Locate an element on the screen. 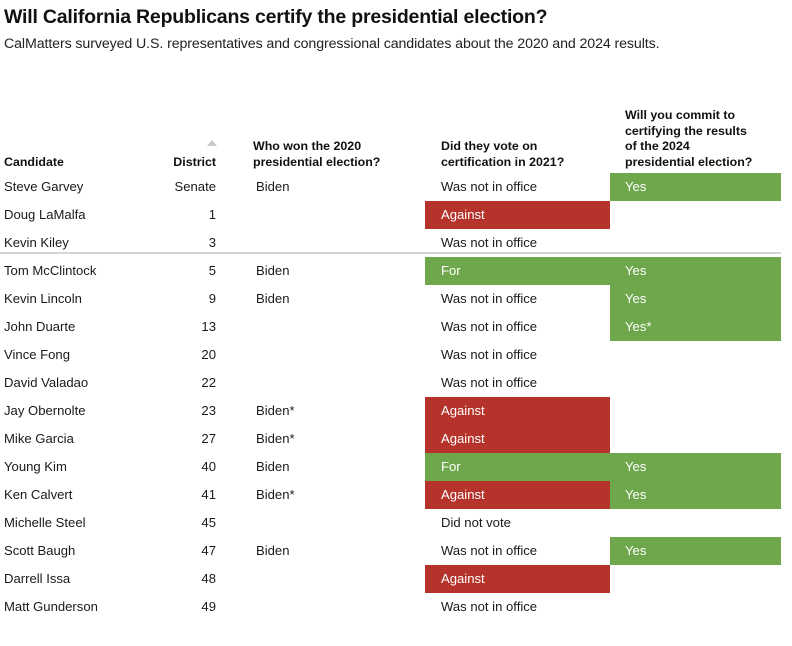 Image resolution: width=792 pixels, height=646 pixels. column-header-certification-vote-2021-line-1: Did they vote on is located at coordinates (489, 146).